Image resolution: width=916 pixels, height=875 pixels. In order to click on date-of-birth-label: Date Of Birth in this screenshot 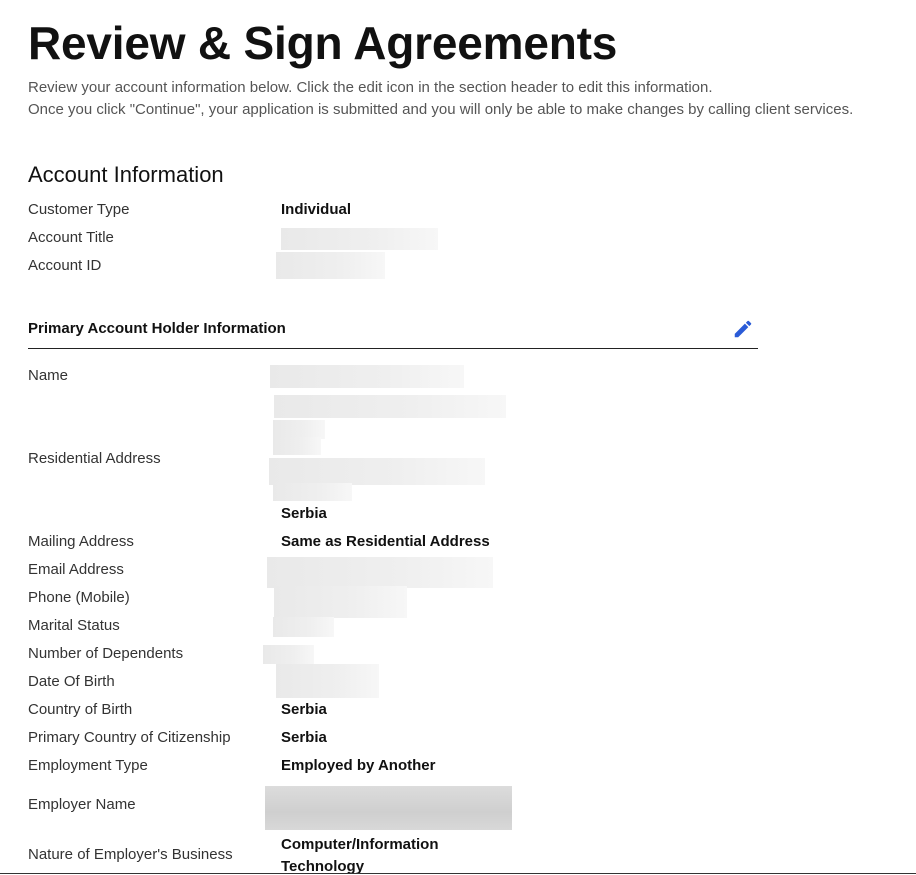, I will do `click(71, 681)`.